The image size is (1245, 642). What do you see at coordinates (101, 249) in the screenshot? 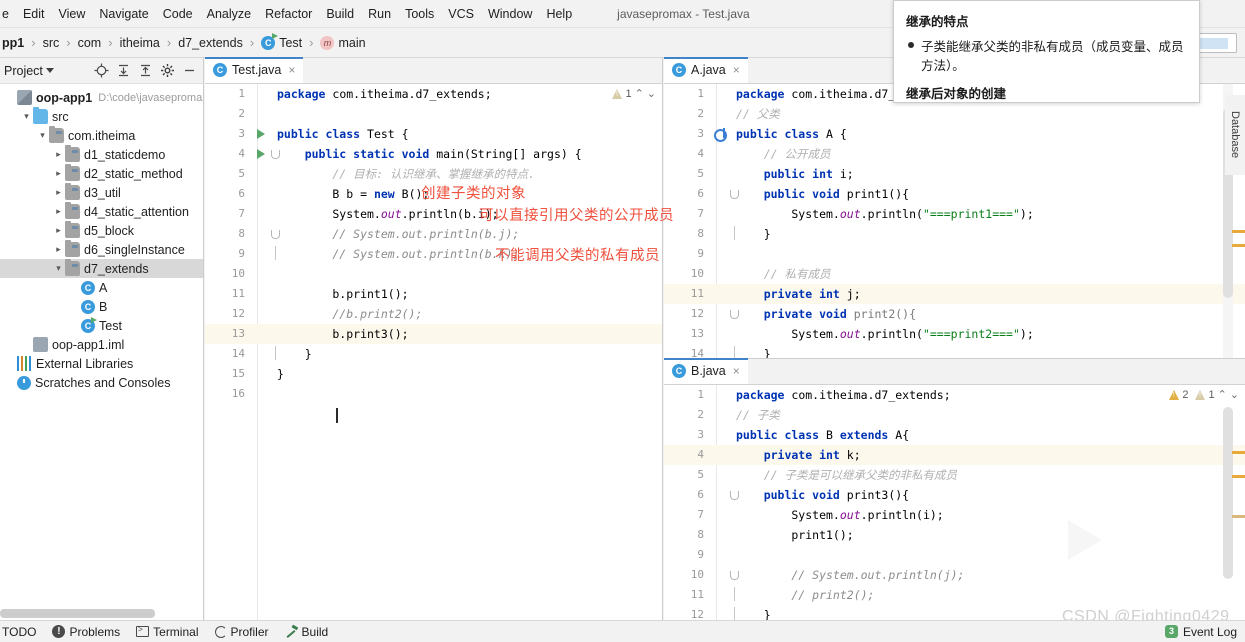
I see `tree-item-d6-singleinstance: d6_singleInstance` at bounding box center [101, 249].